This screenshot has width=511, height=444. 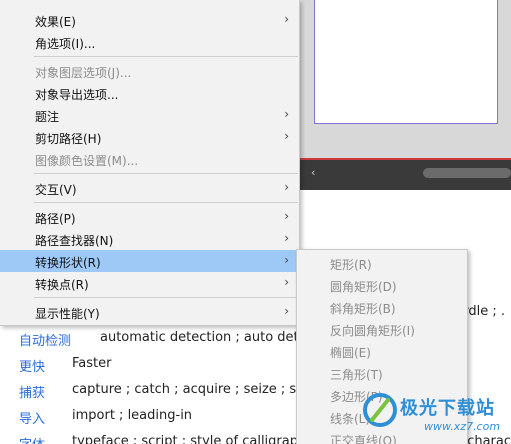 What do you see at coordinates (149, 261) in the screenshot?
I see `menu-item-convert-shape: 转换形状(R) ›` at bounding box center [149, 261].